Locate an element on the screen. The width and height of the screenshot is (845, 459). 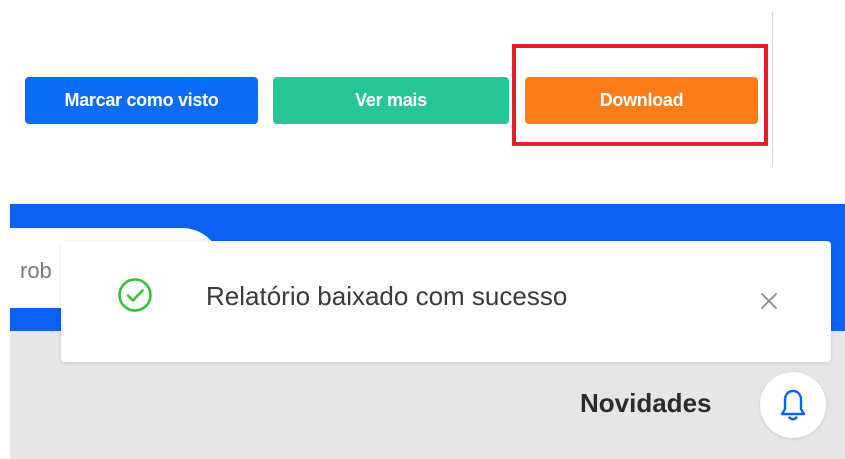
bell-icon is located at coordinates (793, 405).